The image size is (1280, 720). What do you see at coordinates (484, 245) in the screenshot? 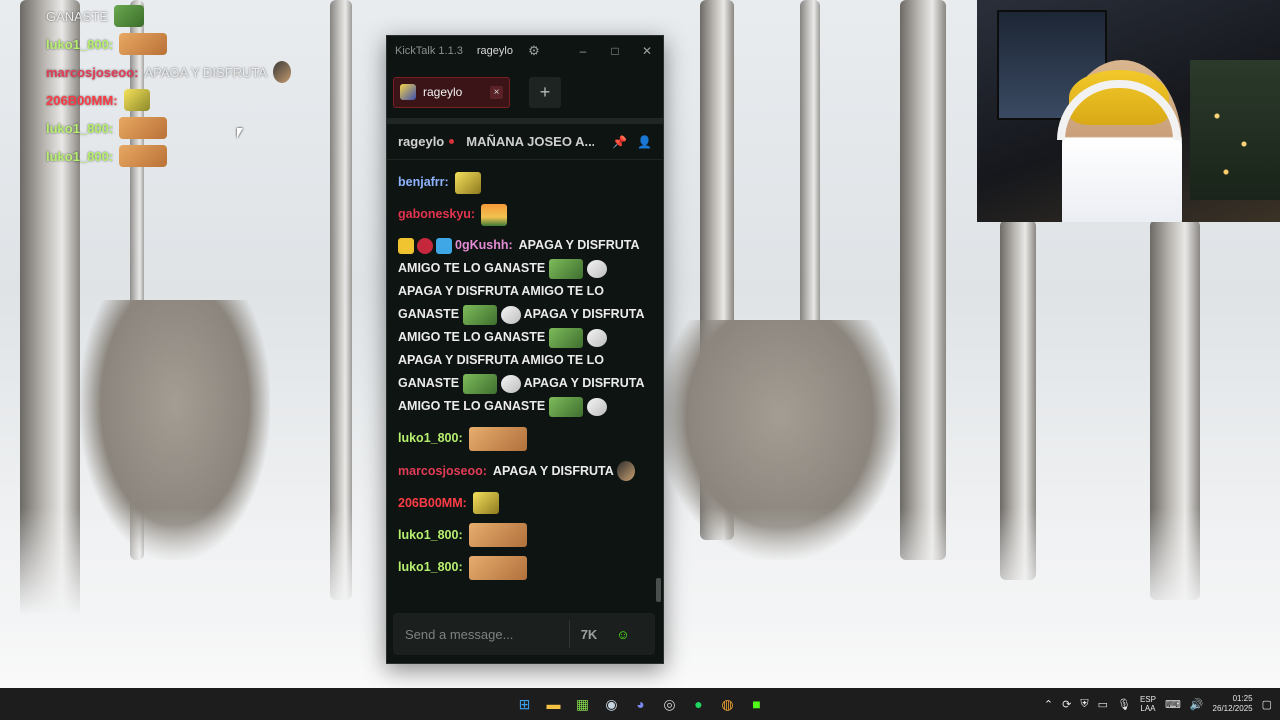
I see `chat-username: 0gKushh:` at bounding box center [484, 245].